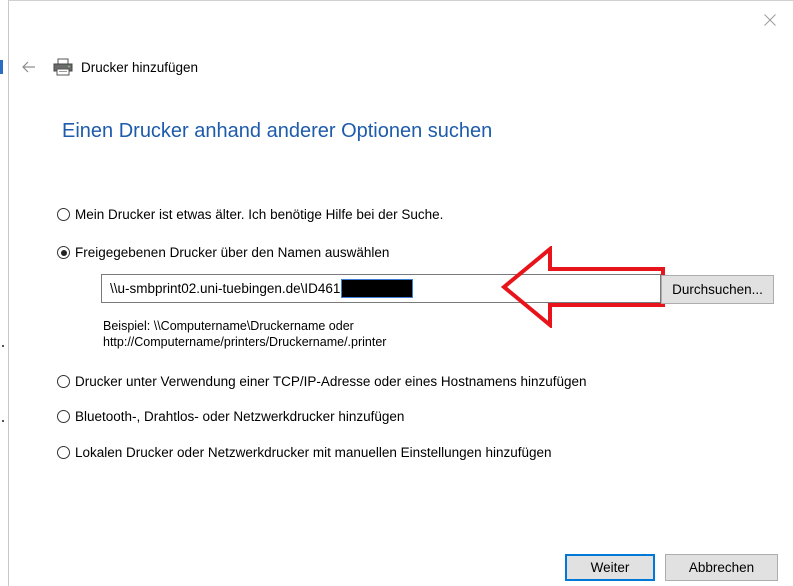 Image resolution: width=793 pixels, height=586 pixels. I want to click on radio-button-selected, so click(63, 252).